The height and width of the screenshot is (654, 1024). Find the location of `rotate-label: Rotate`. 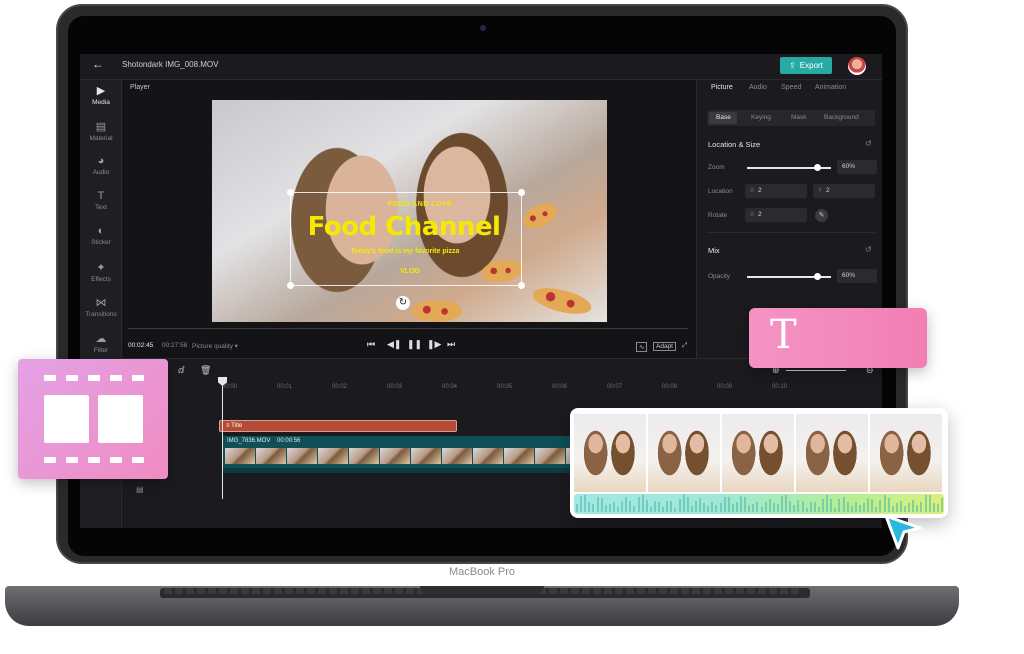

rotate-label: Rotate is located at coordinates (718, 215).